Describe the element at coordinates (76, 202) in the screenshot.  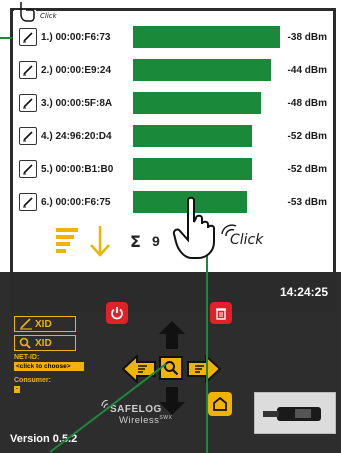
I see `device-mac: 6.) 00:00:F6:75` at that location.